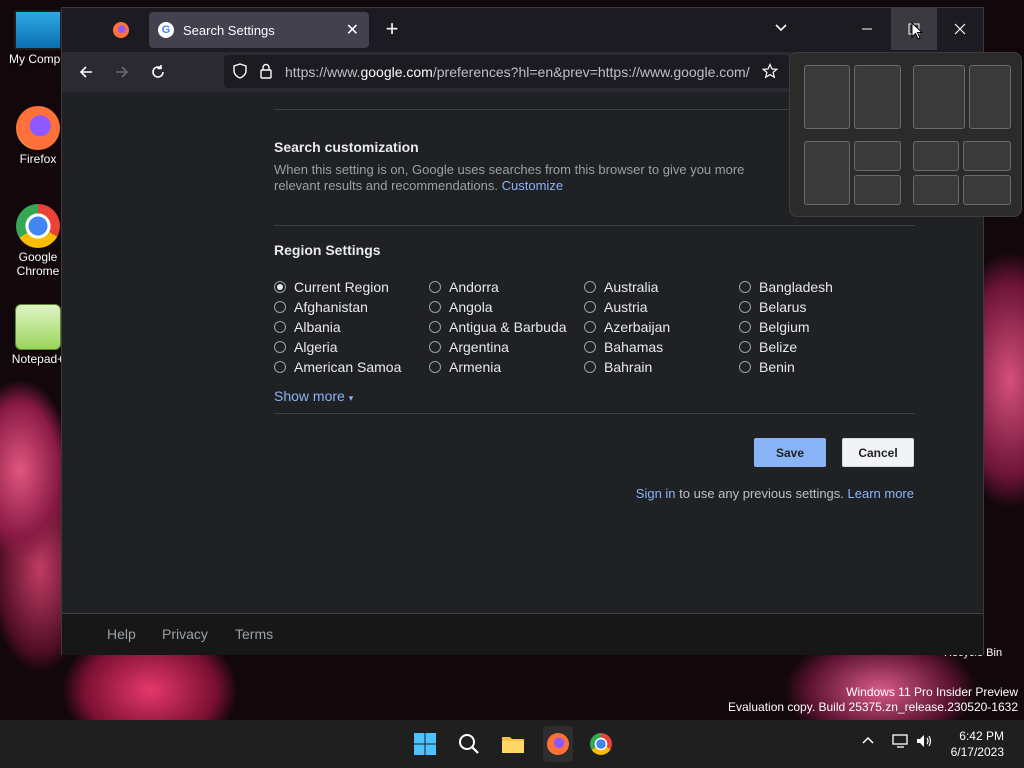 Image resolution: width=1024 pixels, height=768 pixels. I want to click on forward-button, so click(122, 72).